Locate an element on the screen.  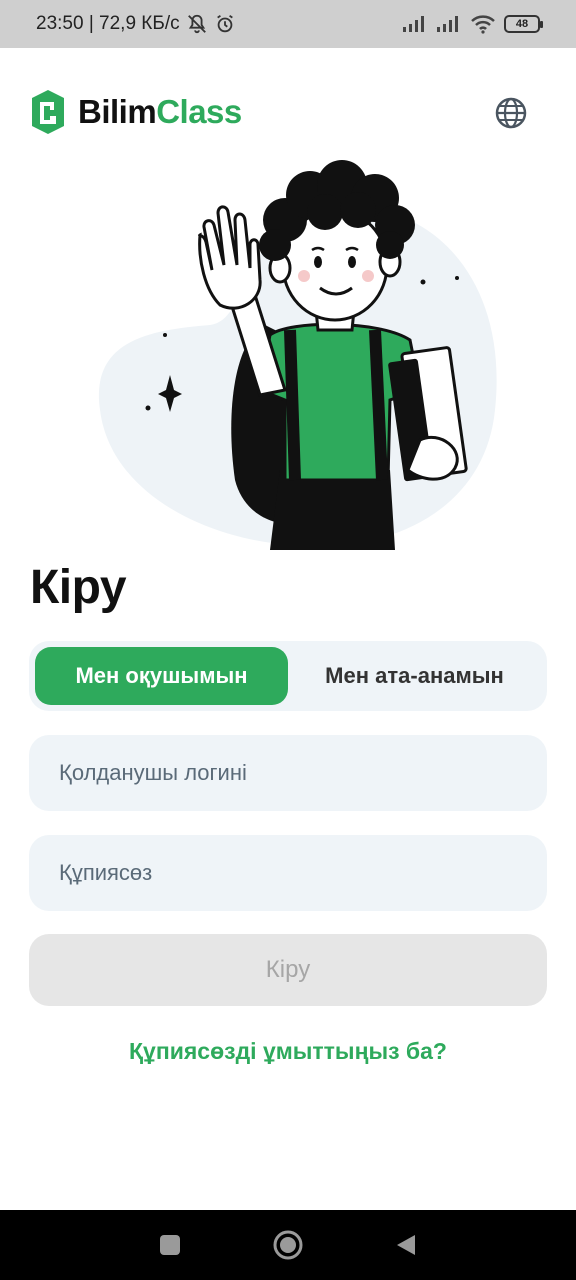
status-right: 48 is located at coordinates (472, 24).